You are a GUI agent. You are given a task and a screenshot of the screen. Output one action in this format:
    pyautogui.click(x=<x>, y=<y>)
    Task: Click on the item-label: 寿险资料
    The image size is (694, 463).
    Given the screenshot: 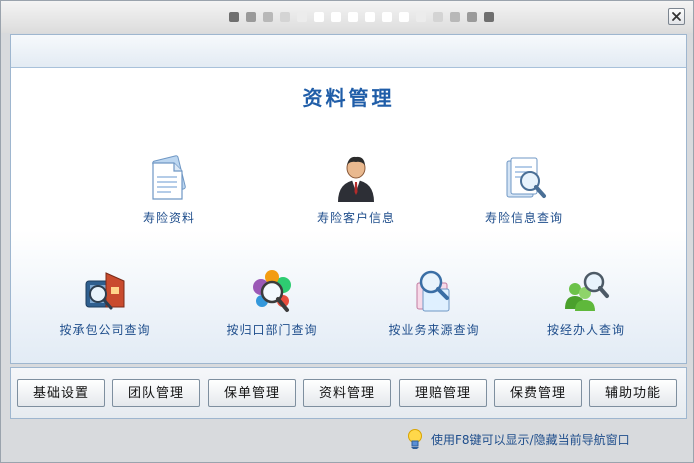 What is the action you would take?
    pyautogui.click(x=168, y=218)
    